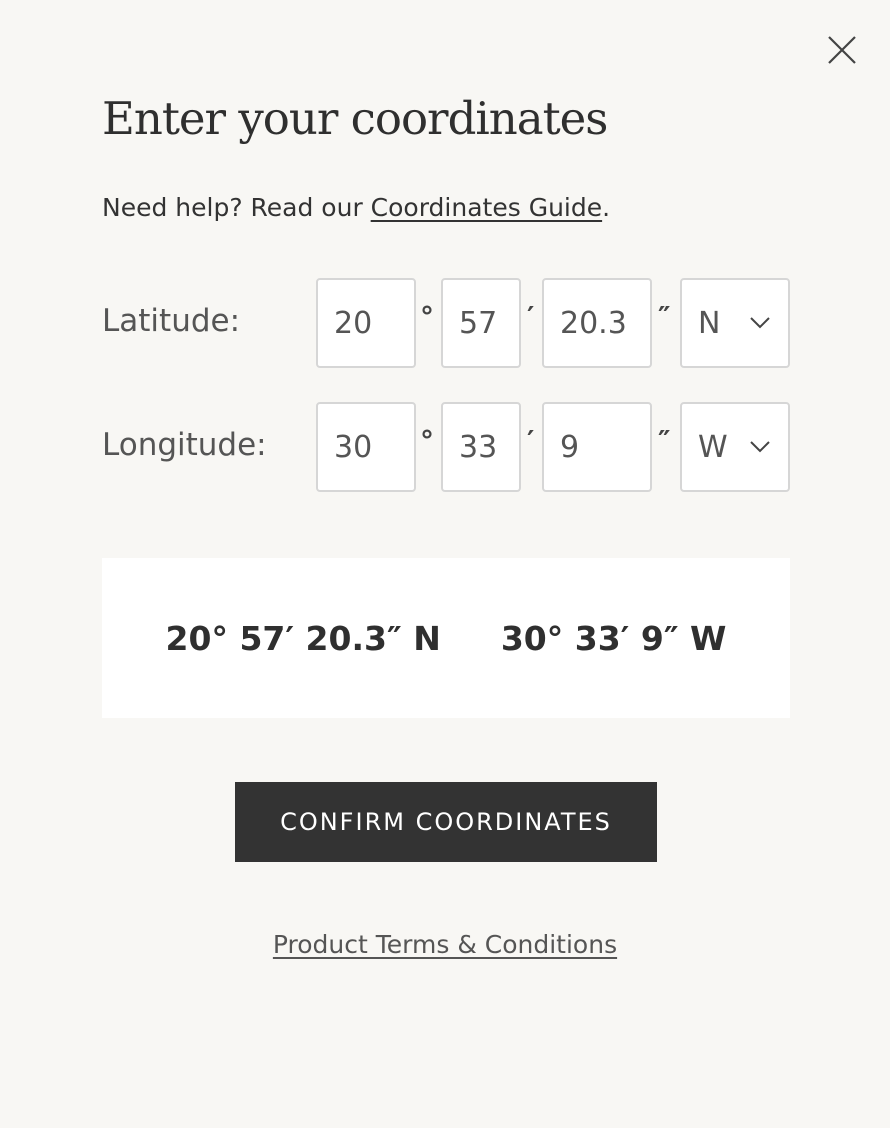 The image size is (890, 1128). What do you see at coordinates (184, 445) in the screenshot?
I see `longitude-label: Longitude:` at bounding box center [184, 445].